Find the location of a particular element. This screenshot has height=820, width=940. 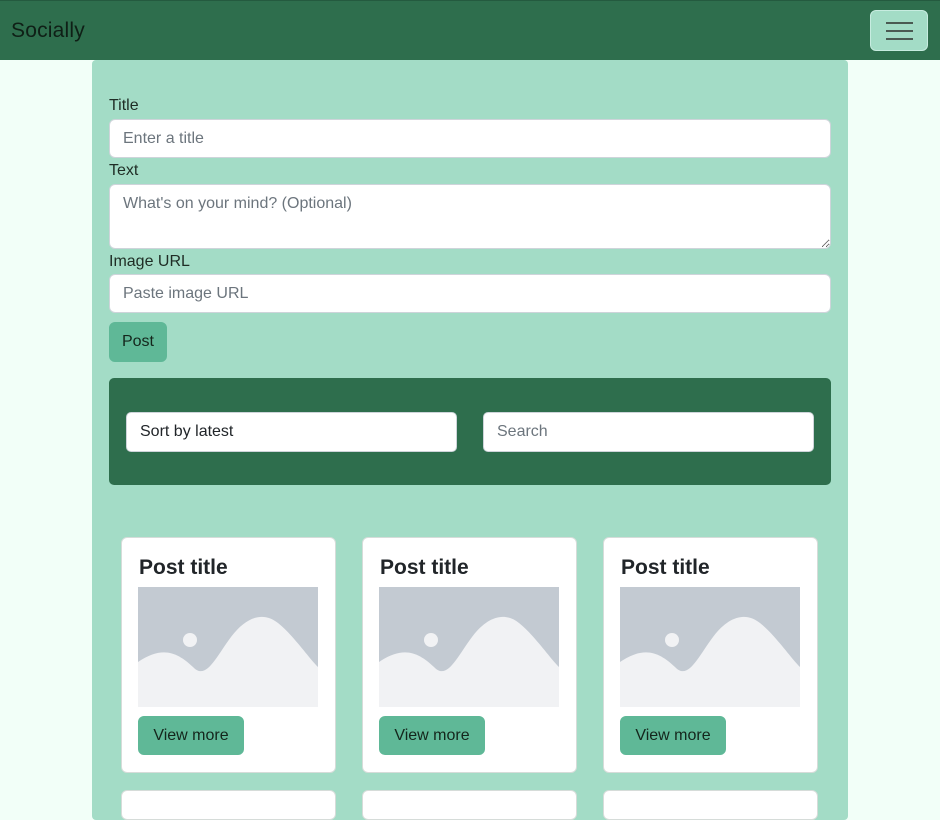

image-url-input is located at coordinates (470, 293).